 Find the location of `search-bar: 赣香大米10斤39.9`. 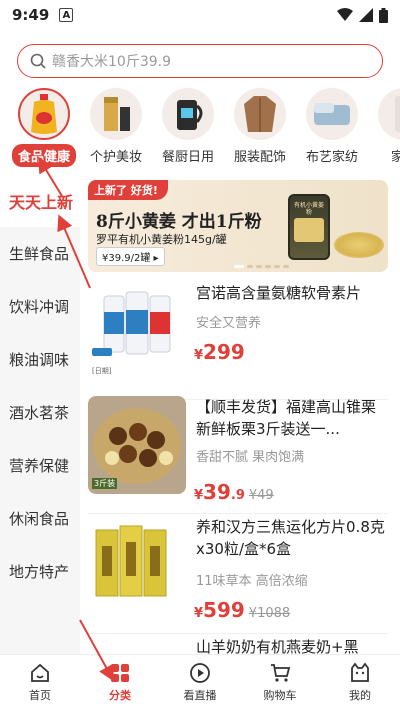

search-bar: 赣香大米10斤39.9 is located at coordinates (200, 61).